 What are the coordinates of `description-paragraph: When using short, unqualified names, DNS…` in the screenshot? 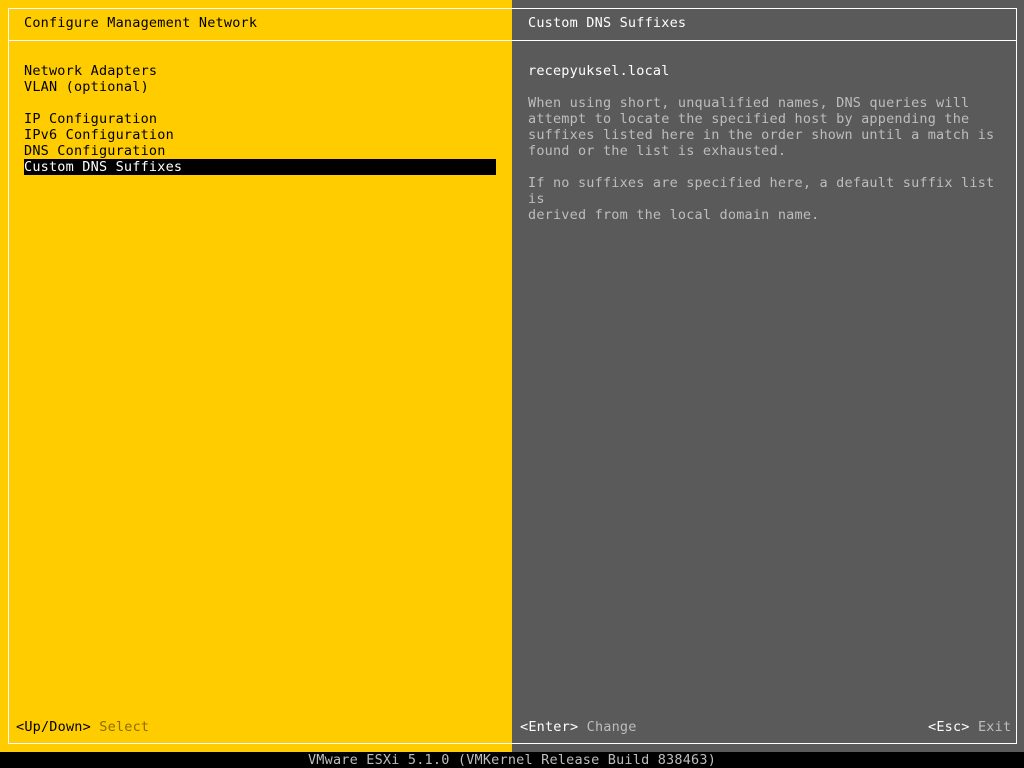 It's located at (761, 127).